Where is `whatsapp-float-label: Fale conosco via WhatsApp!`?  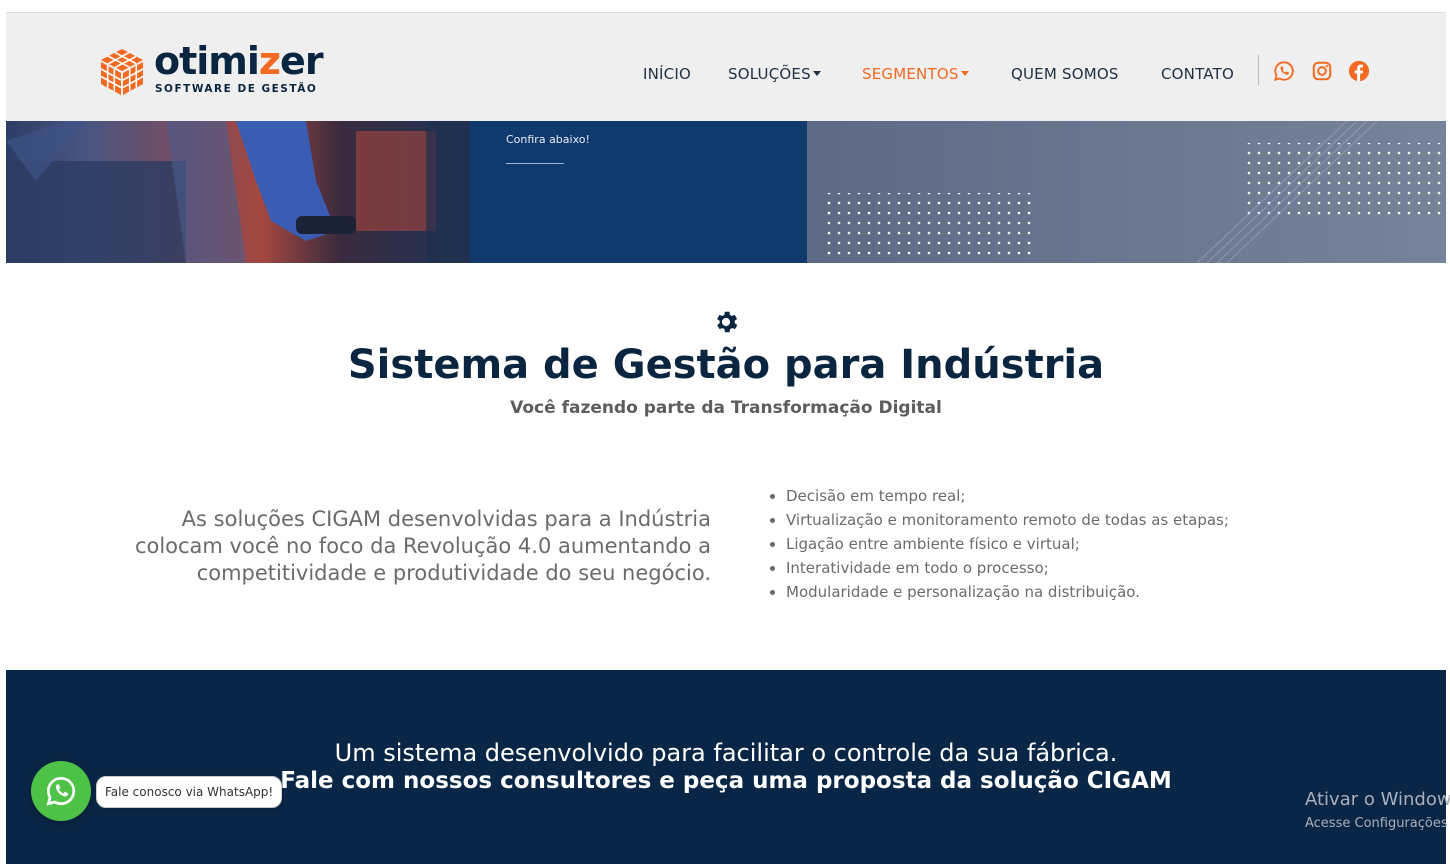
whatsapp-float-label: Fale conosco via WhatsApp! is located at coordinates (189, 792).